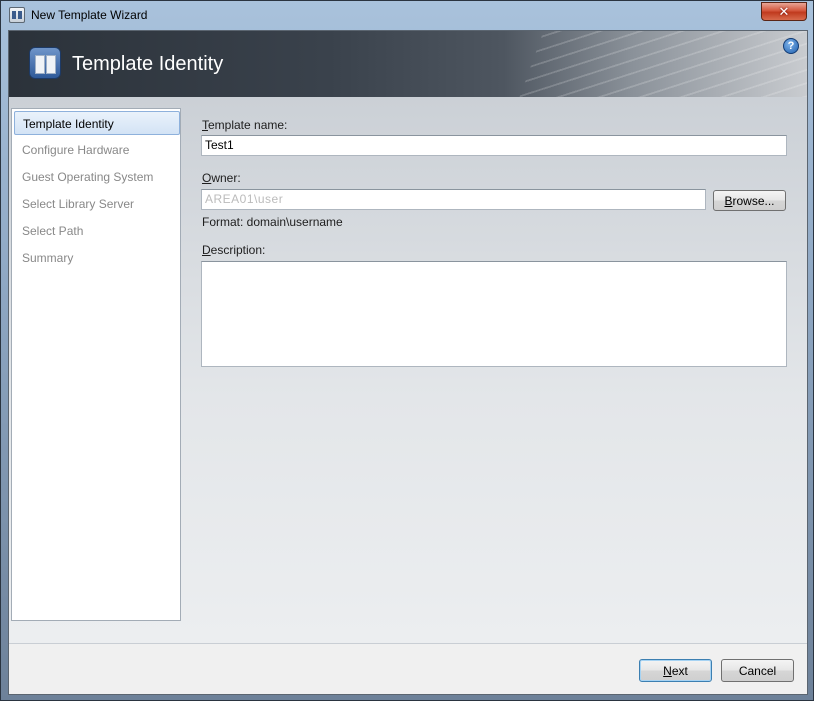 This screenshot has height=701, width=814. Describe the element at coordinates (97, 231) in the screenshot. I see `step-select-path: Select Path` at that location.